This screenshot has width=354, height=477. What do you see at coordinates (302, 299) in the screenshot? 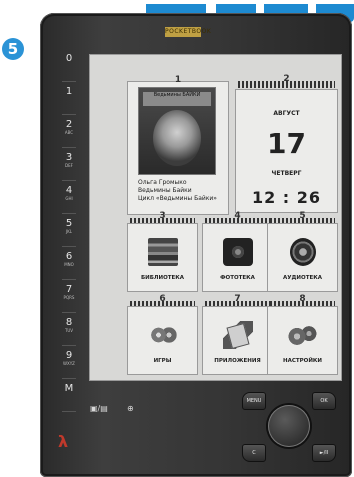
I see `tile-number: 8` at bounding box center [302, 299].